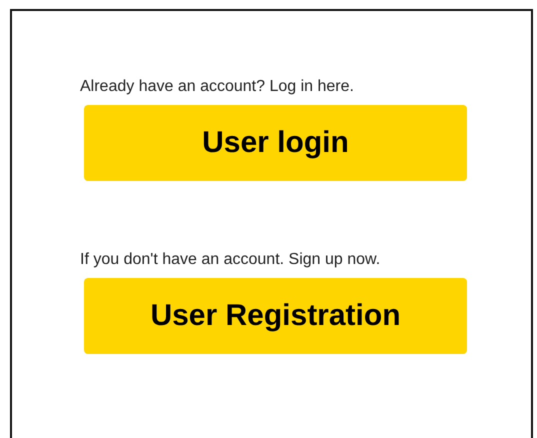  I want to click on action-button: User Registration, so click(275, 316).